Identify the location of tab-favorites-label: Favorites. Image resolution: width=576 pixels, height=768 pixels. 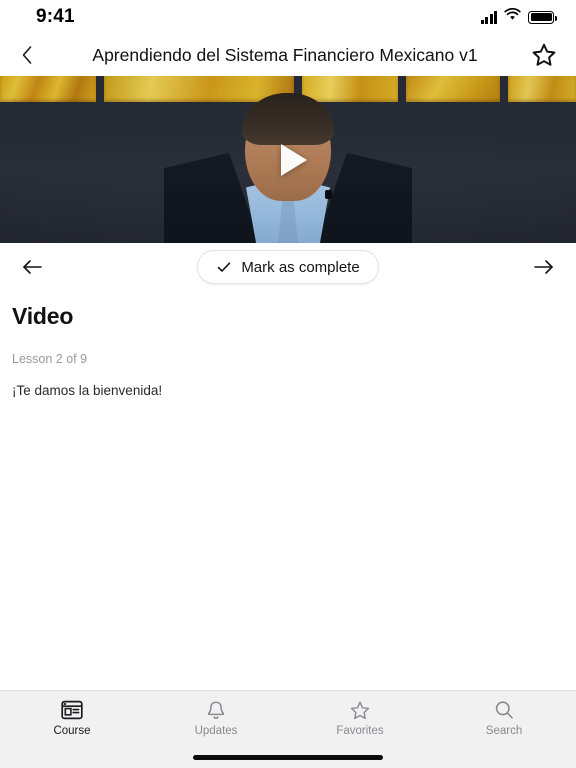
(360, 731).